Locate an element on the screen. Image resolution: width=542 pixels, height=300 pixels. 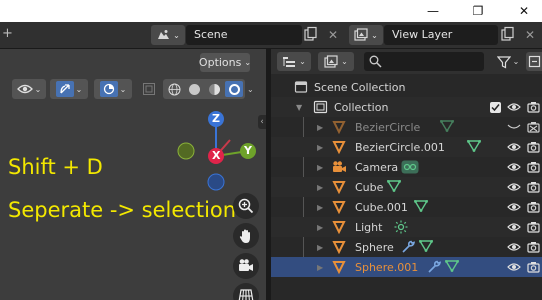
pan-button is located at coordinates (246, 236).